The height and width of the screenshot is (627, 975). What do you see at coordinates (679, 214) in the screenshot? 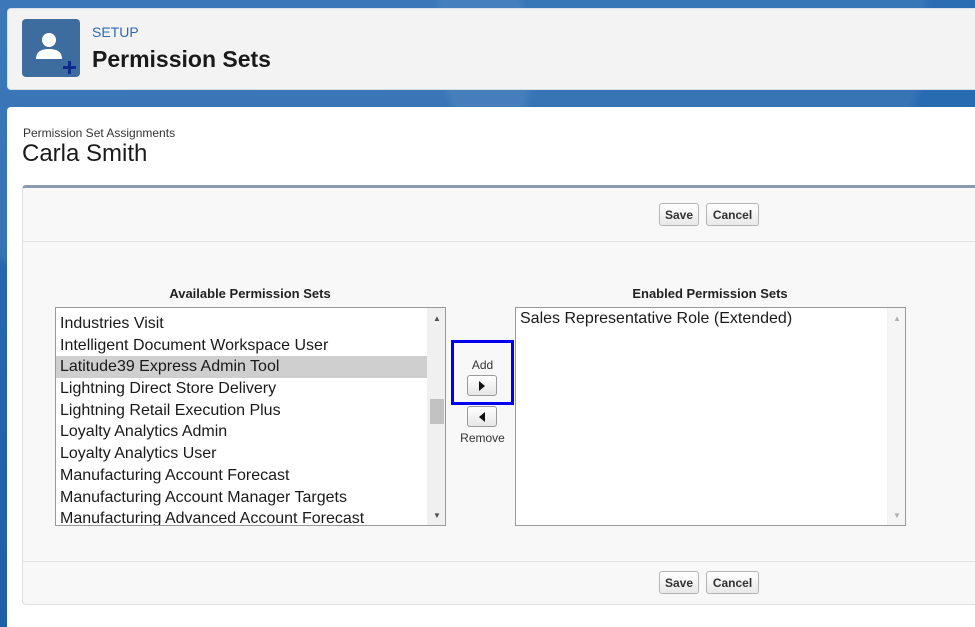
I see `save-button-top: Save` at bounding box center [679, 214].